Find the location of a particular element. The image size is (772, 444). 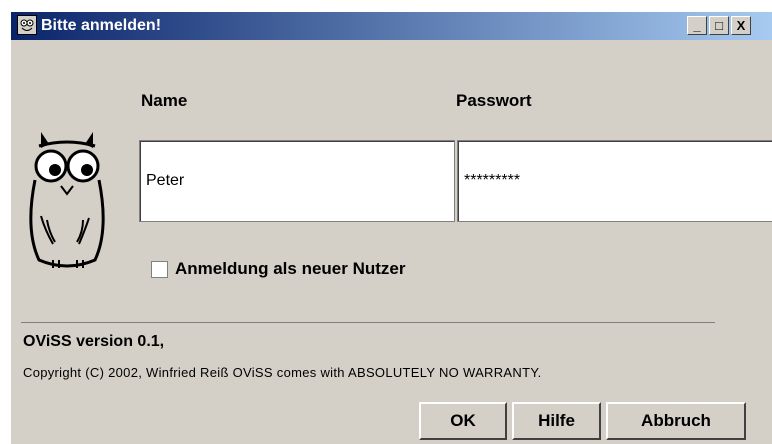

window-title: Bitte anmelden! is located at coordinates (101, 25).